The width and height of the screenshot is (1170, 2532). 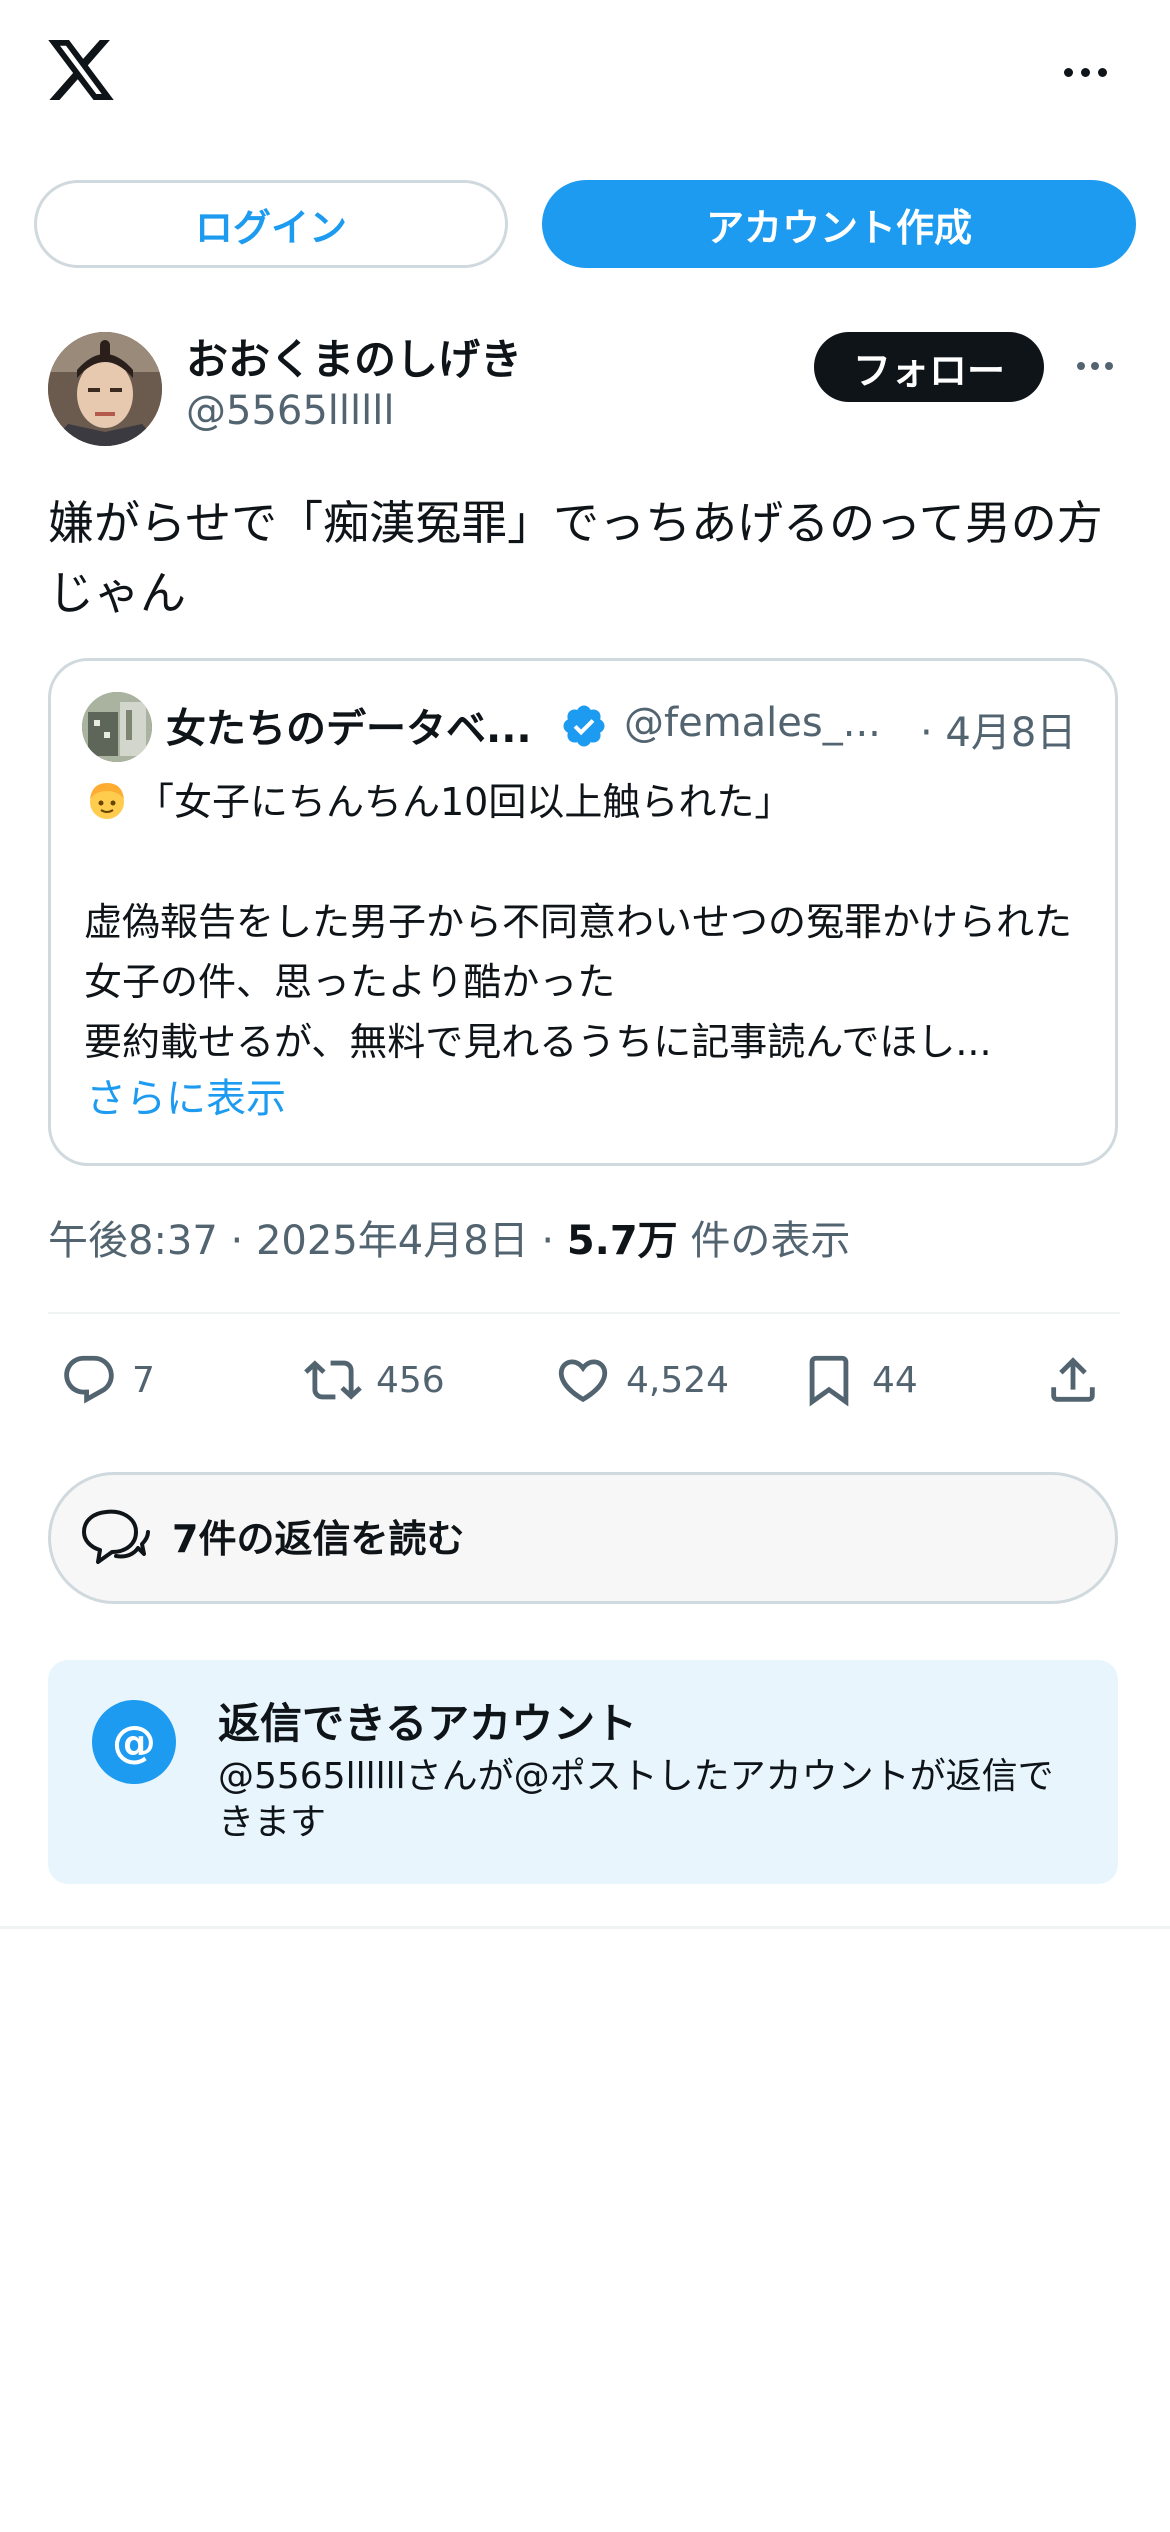 I want to click on post-timestamp: 午後8:37 · 2025年4月8日 ·, so click(x=307, y=1241).